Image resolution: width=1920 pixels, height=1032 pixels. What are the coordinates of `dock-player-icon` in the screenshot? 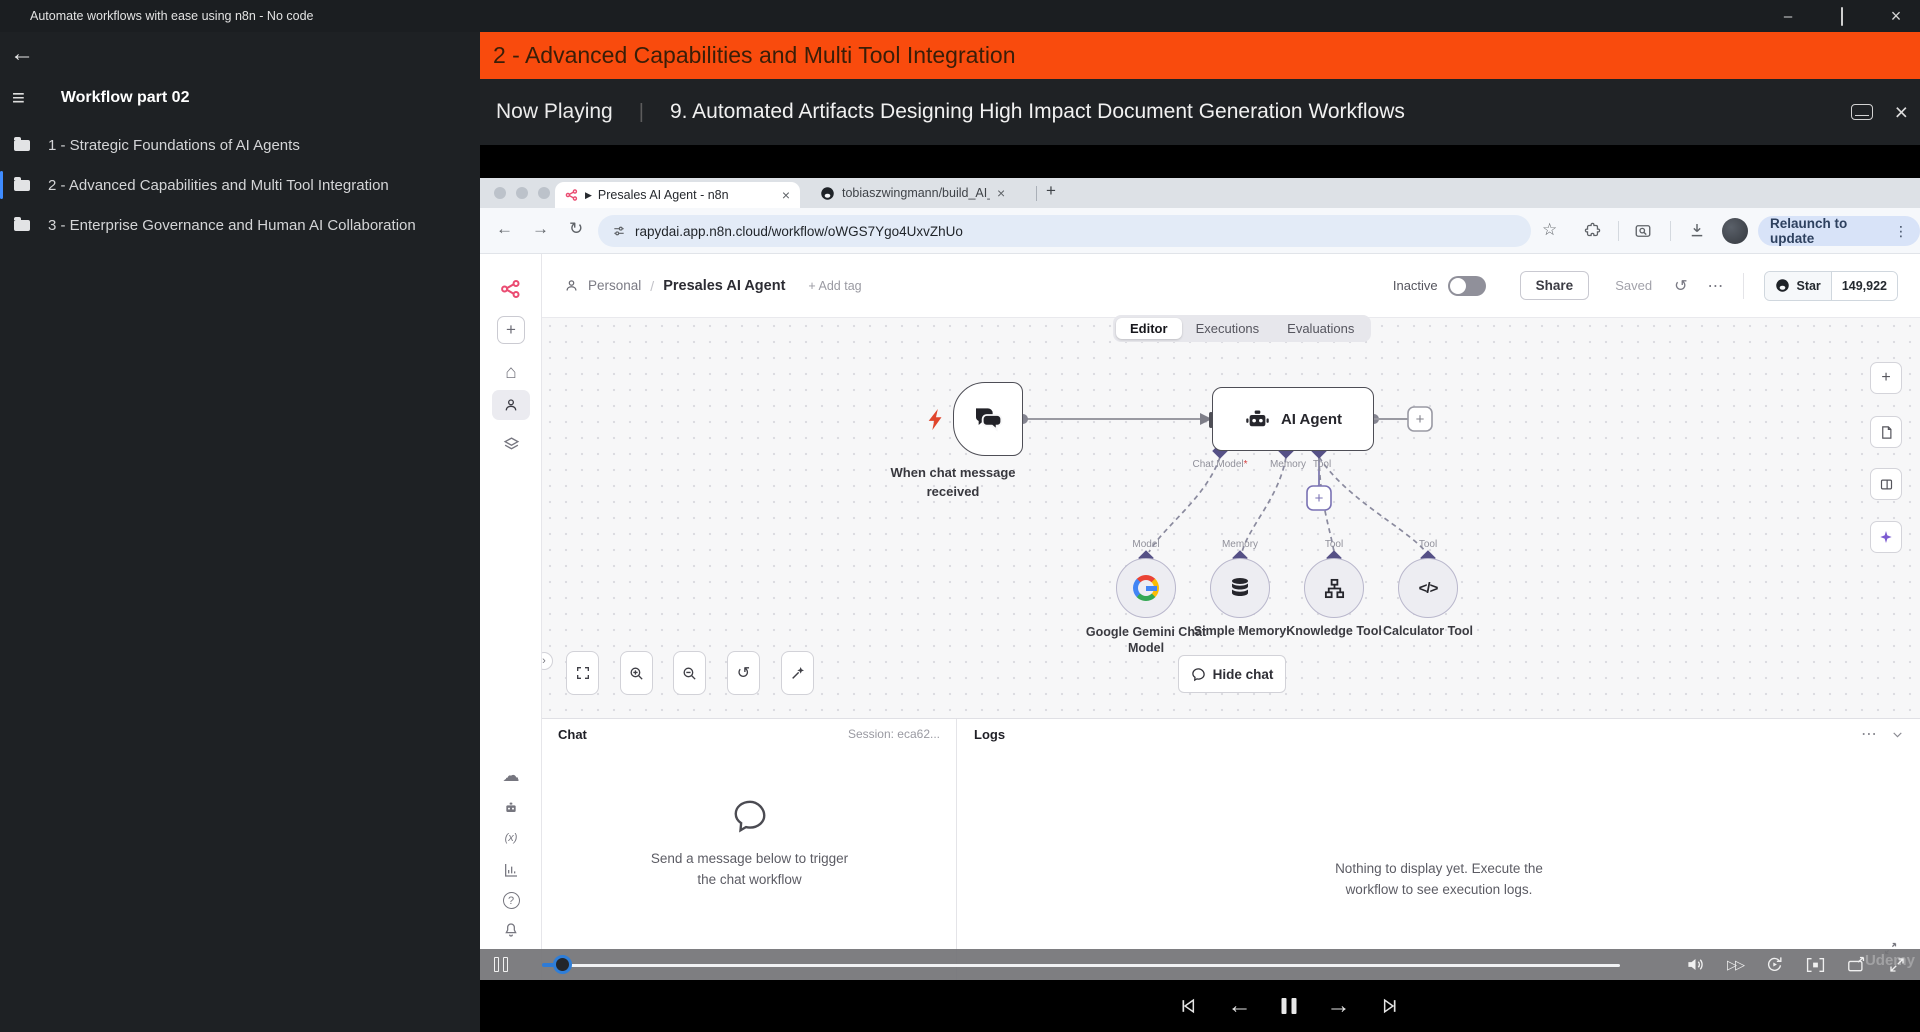 It's located at (1861, 112).